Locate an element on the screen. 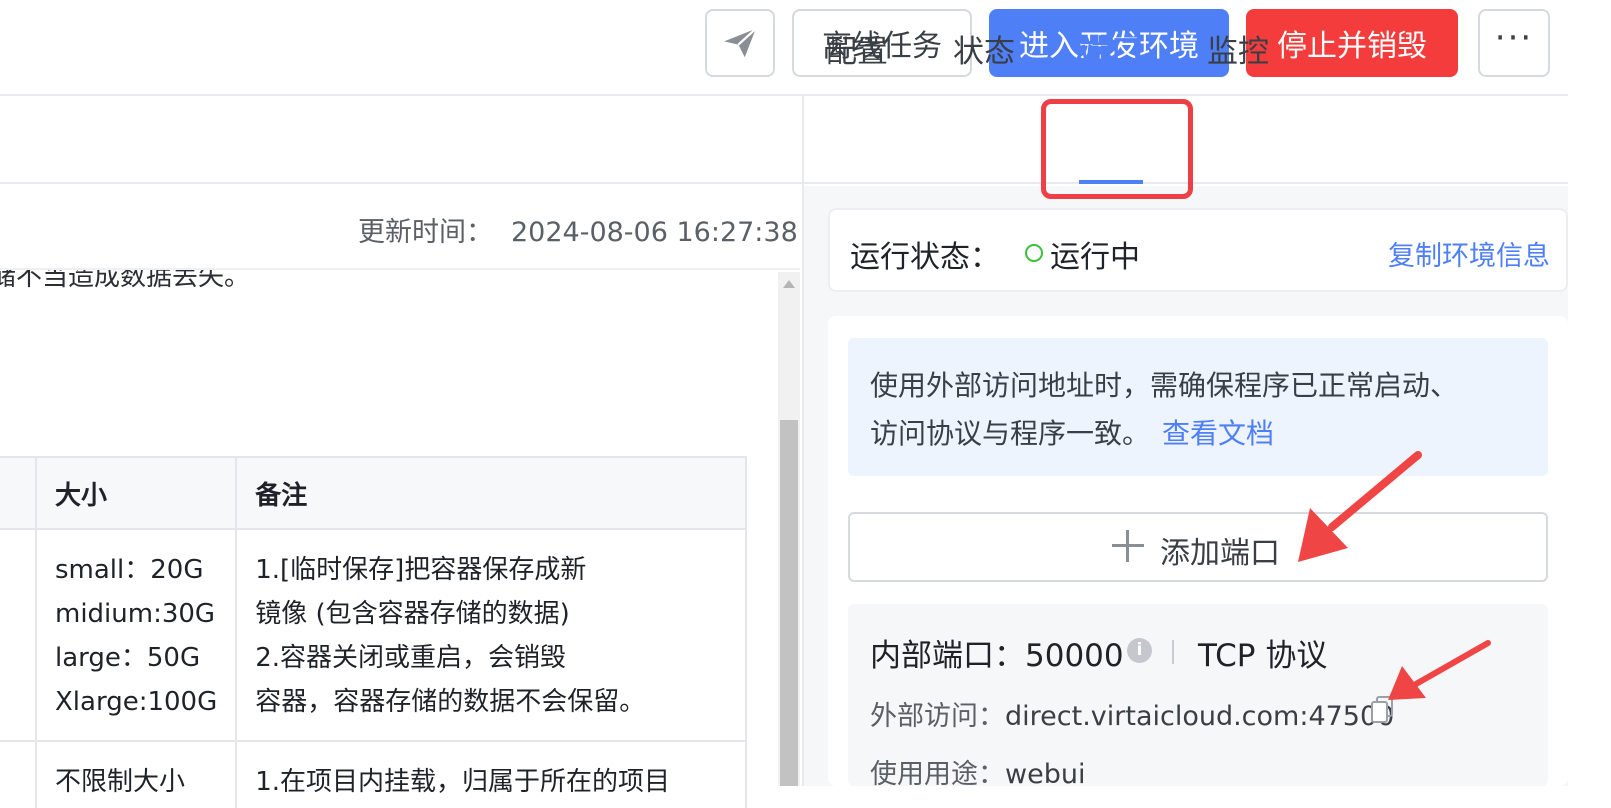  protocol-label: TCP 协议 is located at coordinates (1263, 656).